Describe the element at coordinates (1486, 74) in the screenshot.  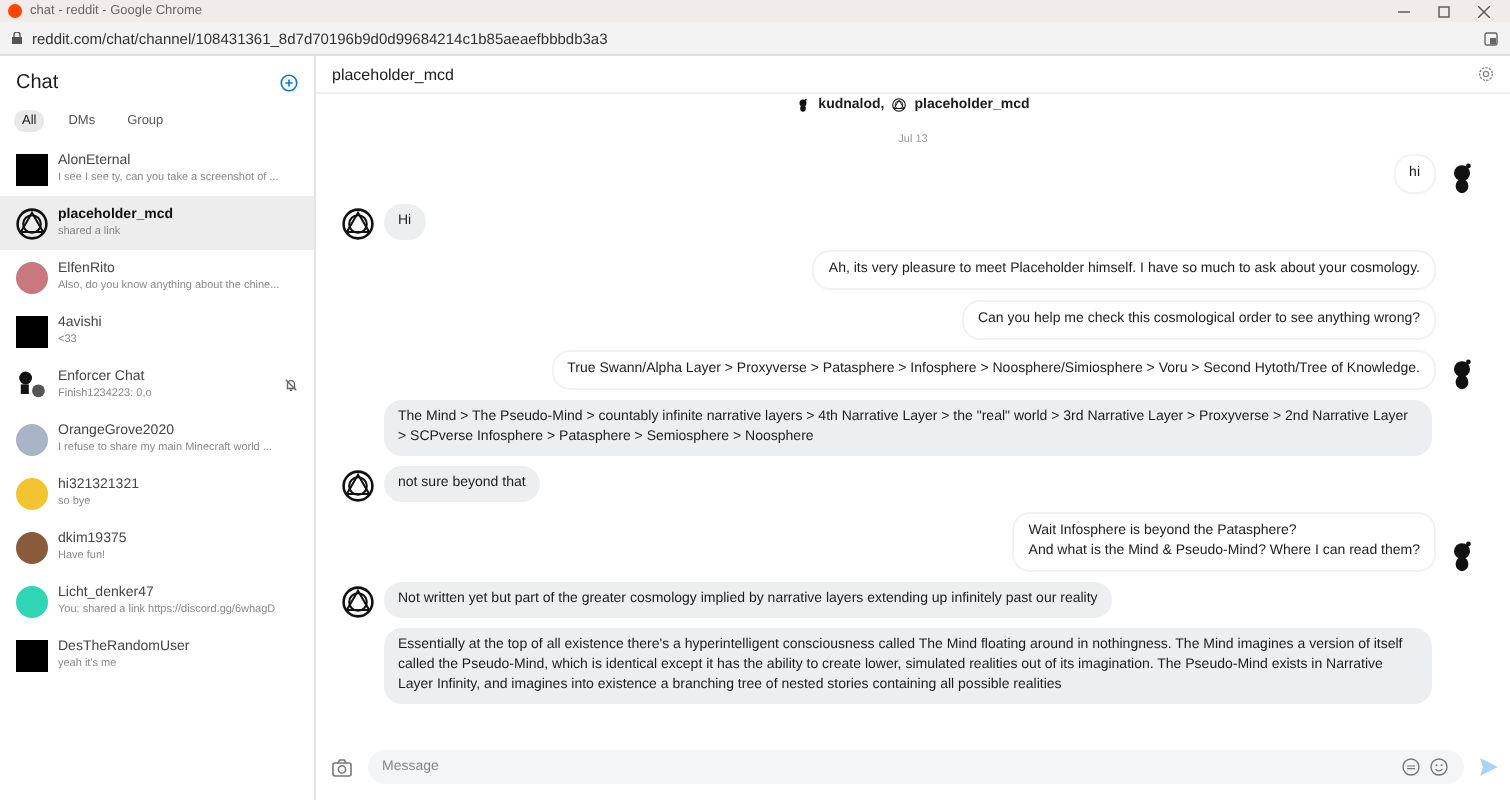
I see `settings-icon` at that location.